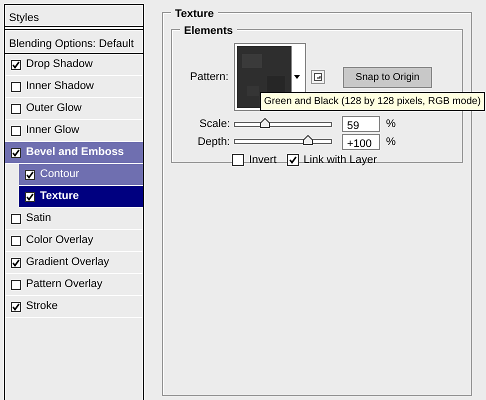 Image resolution: width=486 pixels, height=400 pixels. What do you see at coordinates (361, 124) in the screenshot?
I see `value-field: 59` at bounding box center [361, 124].